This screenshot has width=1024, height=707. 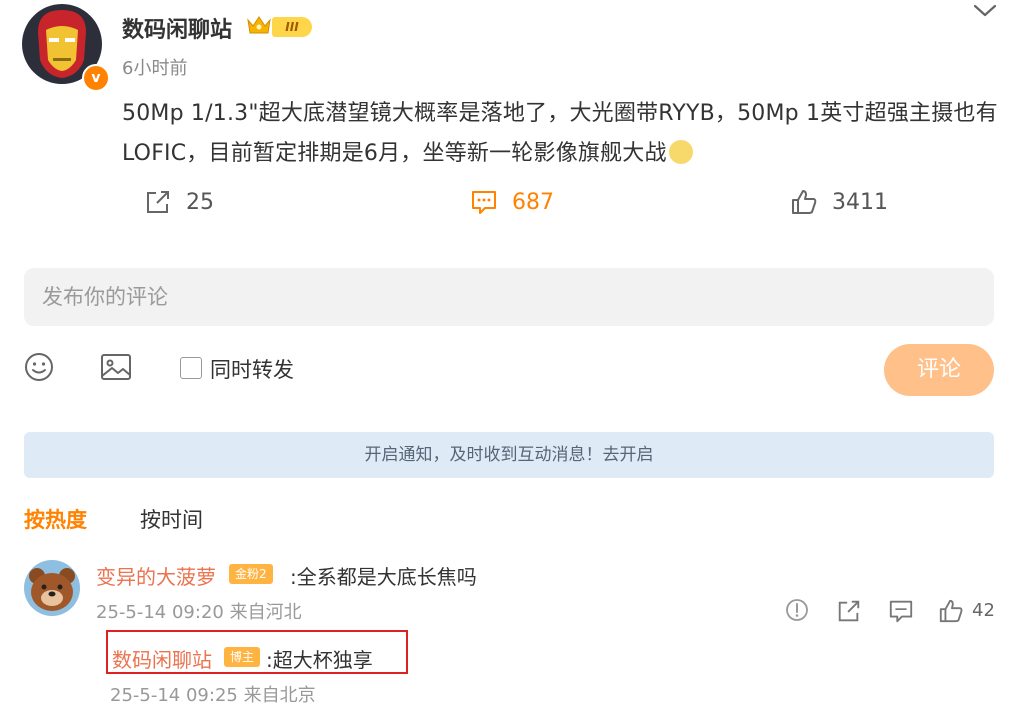 I want to click on share-icon, so click(x=849, y=613).